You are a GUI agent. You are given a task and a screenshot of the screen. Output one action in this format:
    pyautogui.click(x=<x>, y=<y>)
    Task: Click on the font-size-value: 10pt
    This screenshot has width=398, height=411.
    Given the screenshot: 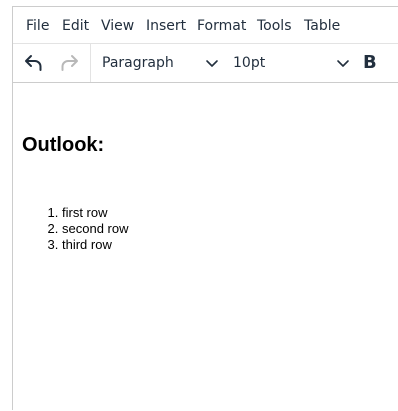 What is the action you would take?
    pyautogui.click(x=249, y=63)
    